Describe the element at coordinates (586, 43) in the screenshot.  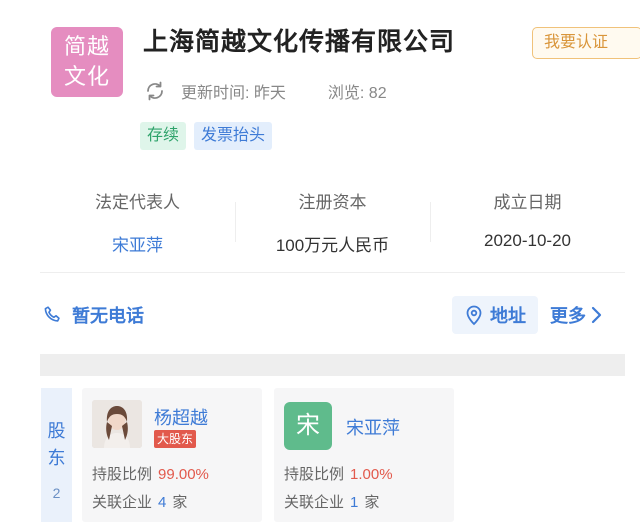
I see `certify-button: 我要认证` at that location.